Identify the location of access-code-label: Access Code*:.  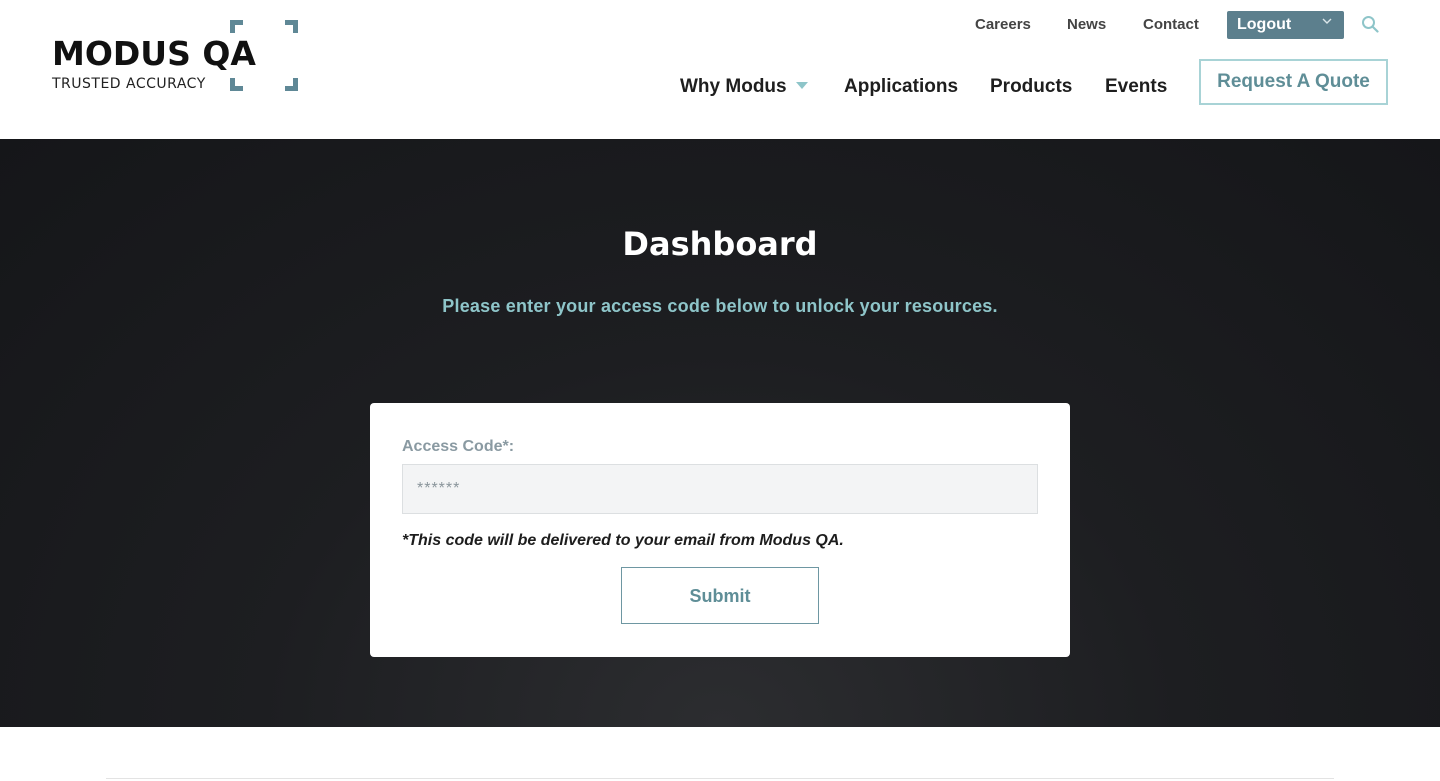
(458, 446).